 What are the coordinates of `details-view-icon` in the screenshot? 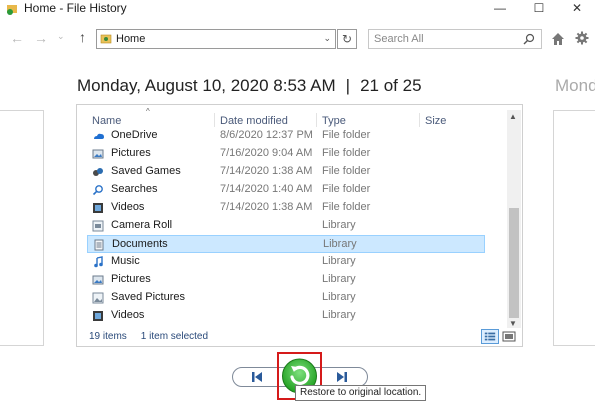 It's located at (490, 336).